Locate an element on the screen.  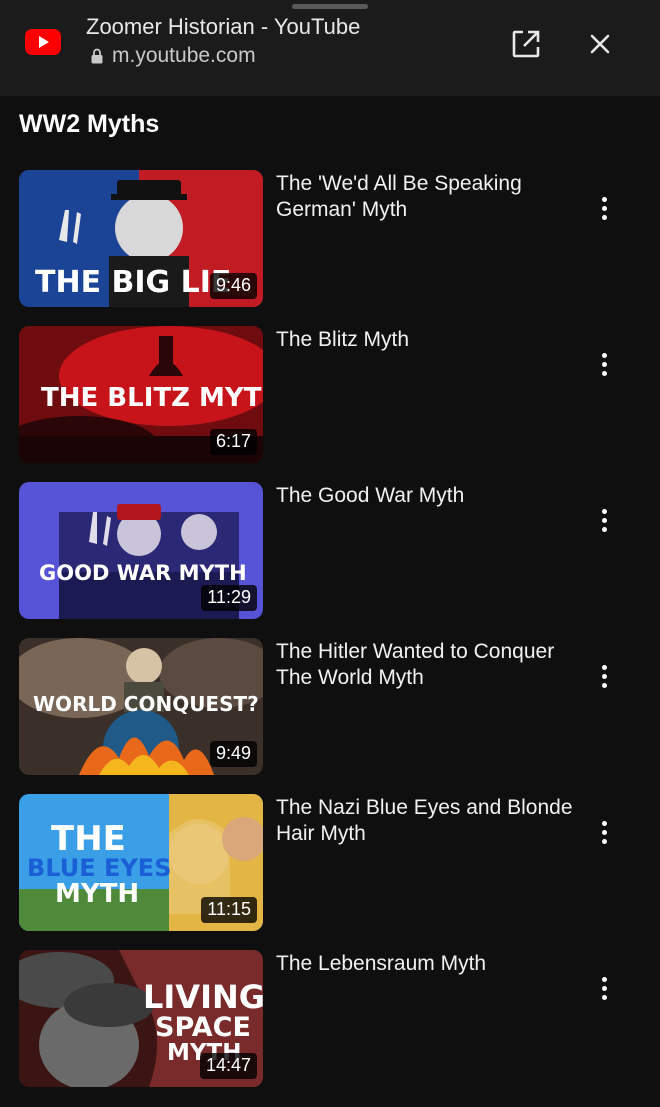
drag-handle is located at coordinates (330, 6).